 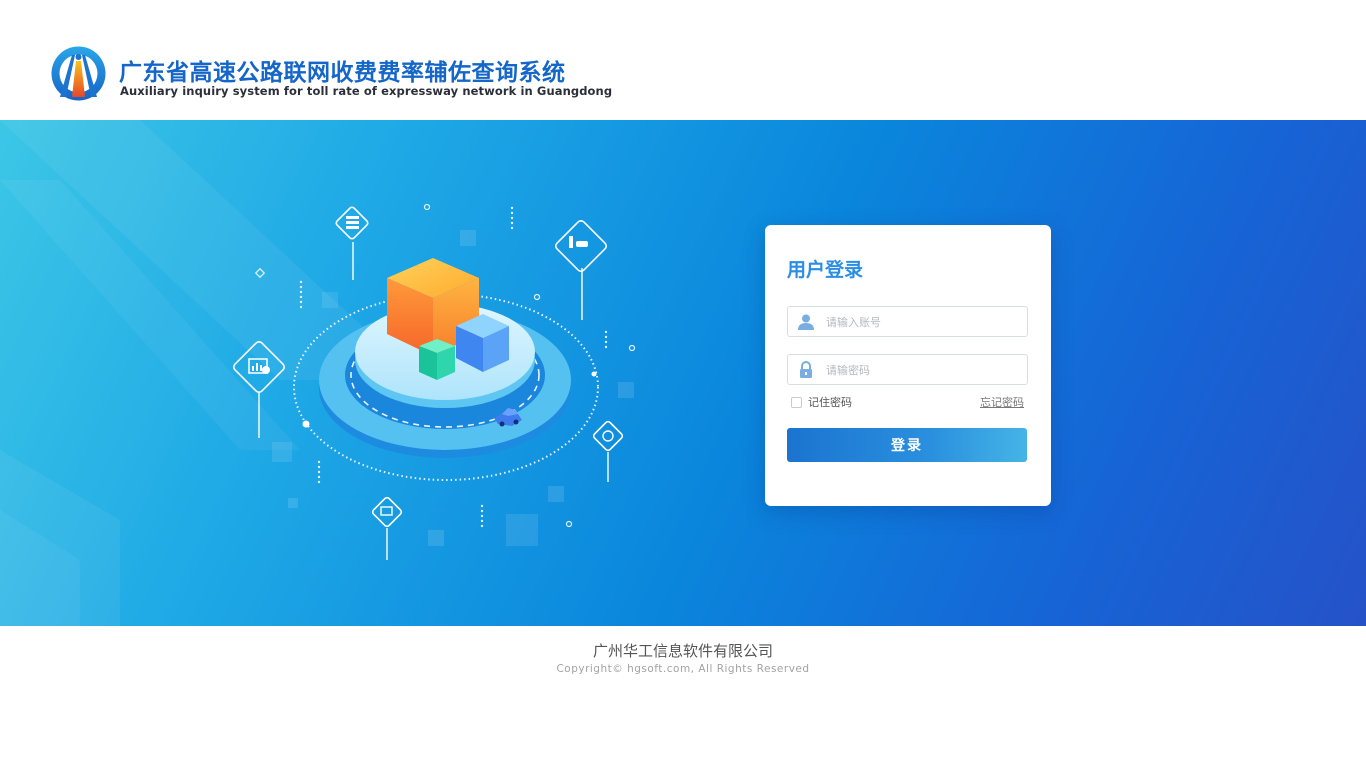 What do you see at coordinates (825, 270) in the screenshot?
I see `login-title: 用户登录` at bounding box center [825, 270].